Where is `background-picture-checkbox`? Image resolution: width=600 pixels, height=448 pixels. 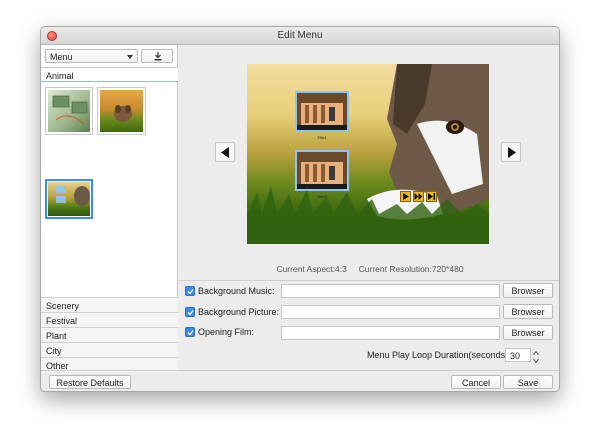
background-picture-checkbox is located at coordinates (190, 312).